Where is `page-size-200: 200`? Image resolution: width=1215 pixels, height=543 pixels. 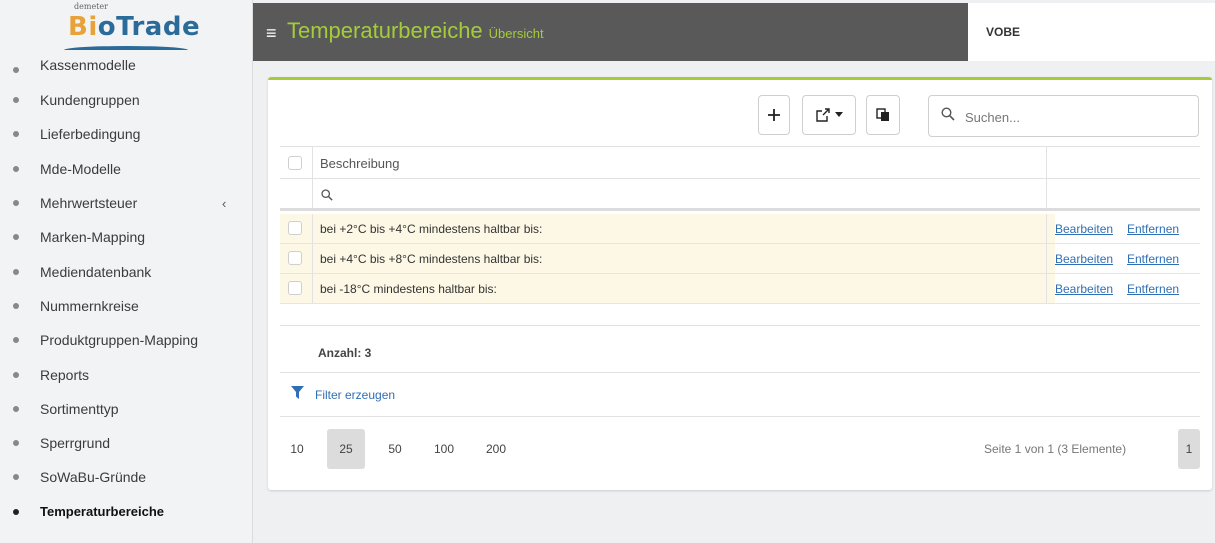 page-size-200: 200 is located at coordinates (496, 449).